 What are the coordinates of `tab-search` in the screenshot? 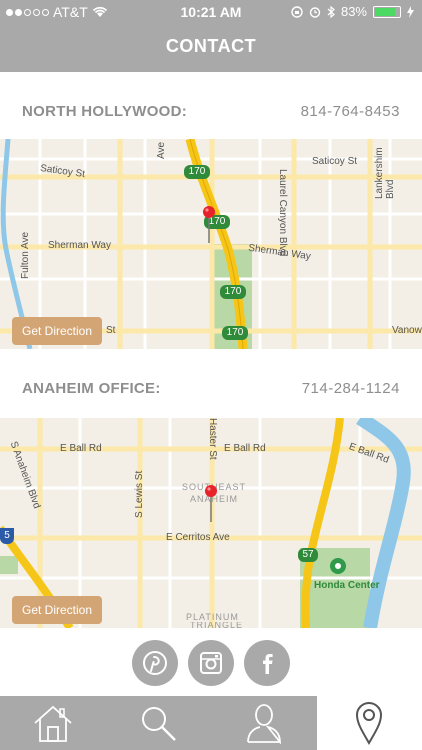 It's located at (159, 723).